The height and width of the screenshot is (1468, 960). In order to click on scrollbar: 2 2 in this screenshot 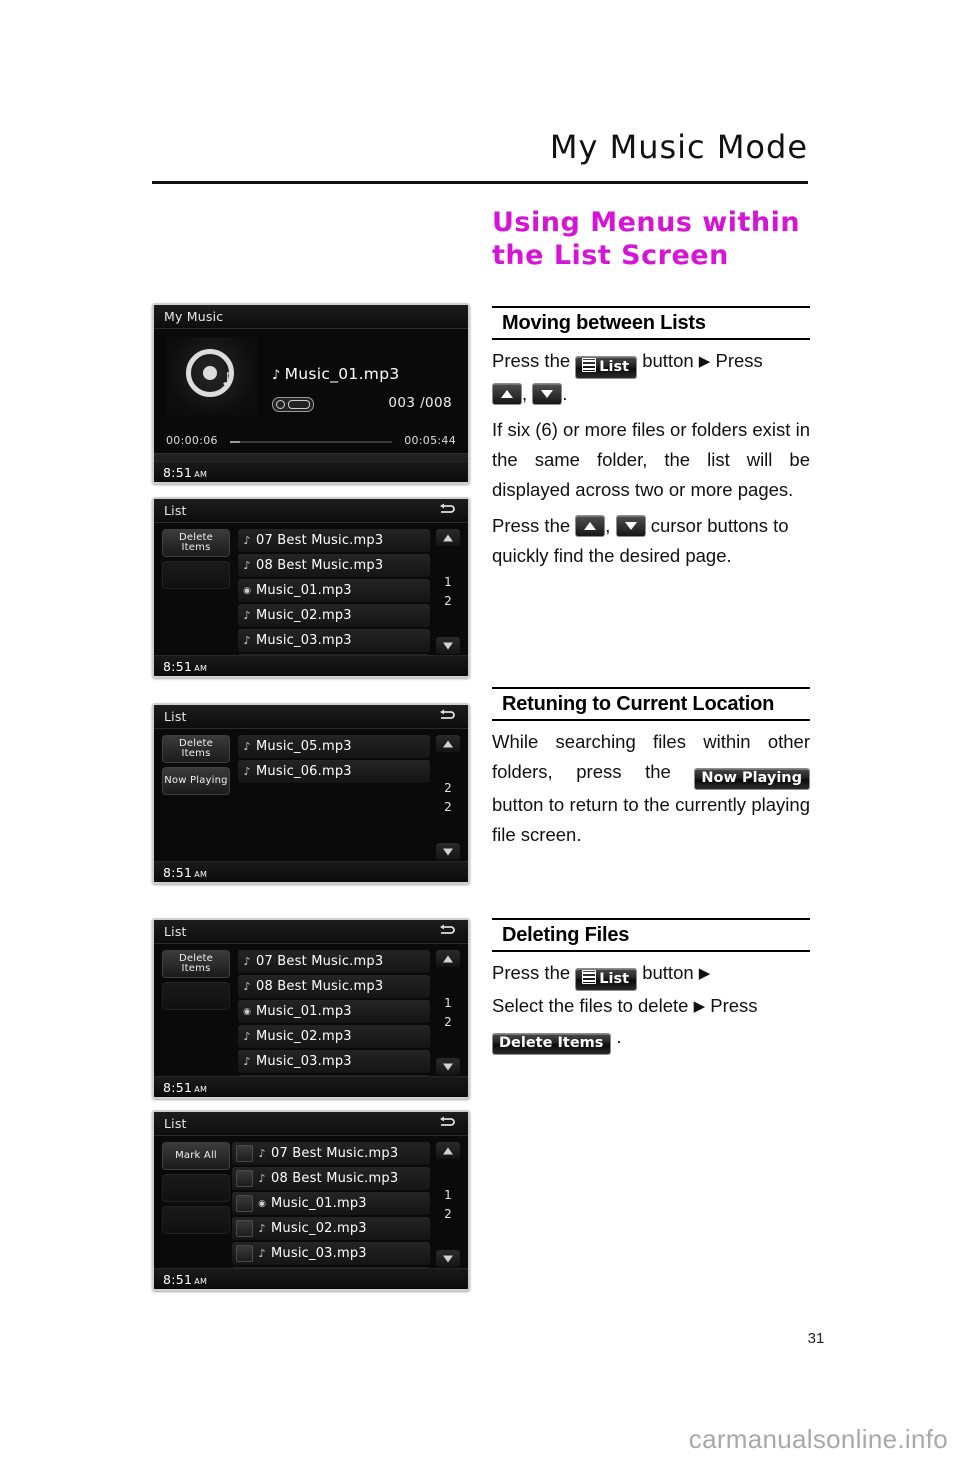, I will do `click(449, 797)`.